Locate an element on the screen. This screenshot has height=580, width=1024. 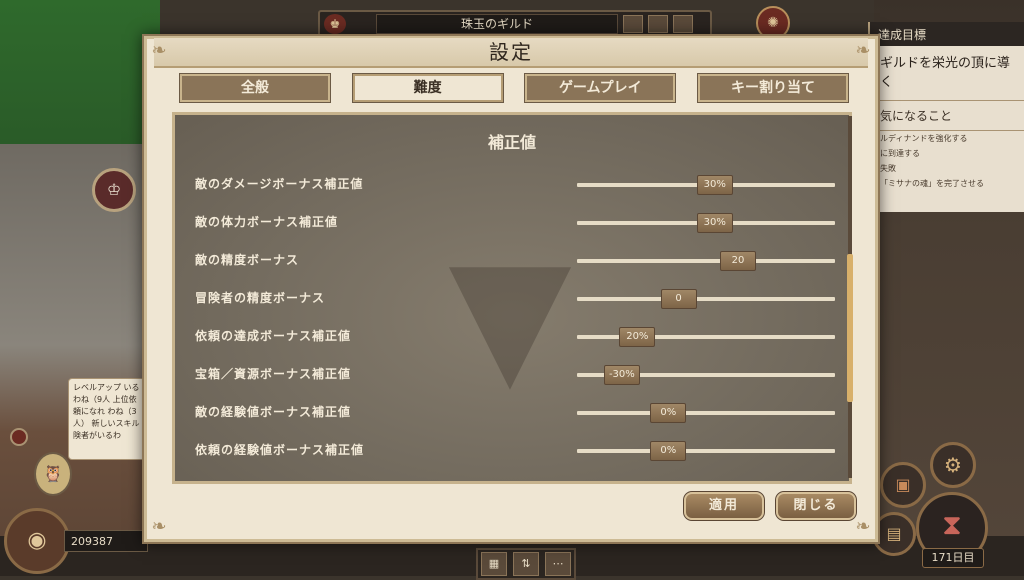
close-button: 閉じる is located at coordinates (816, 506).